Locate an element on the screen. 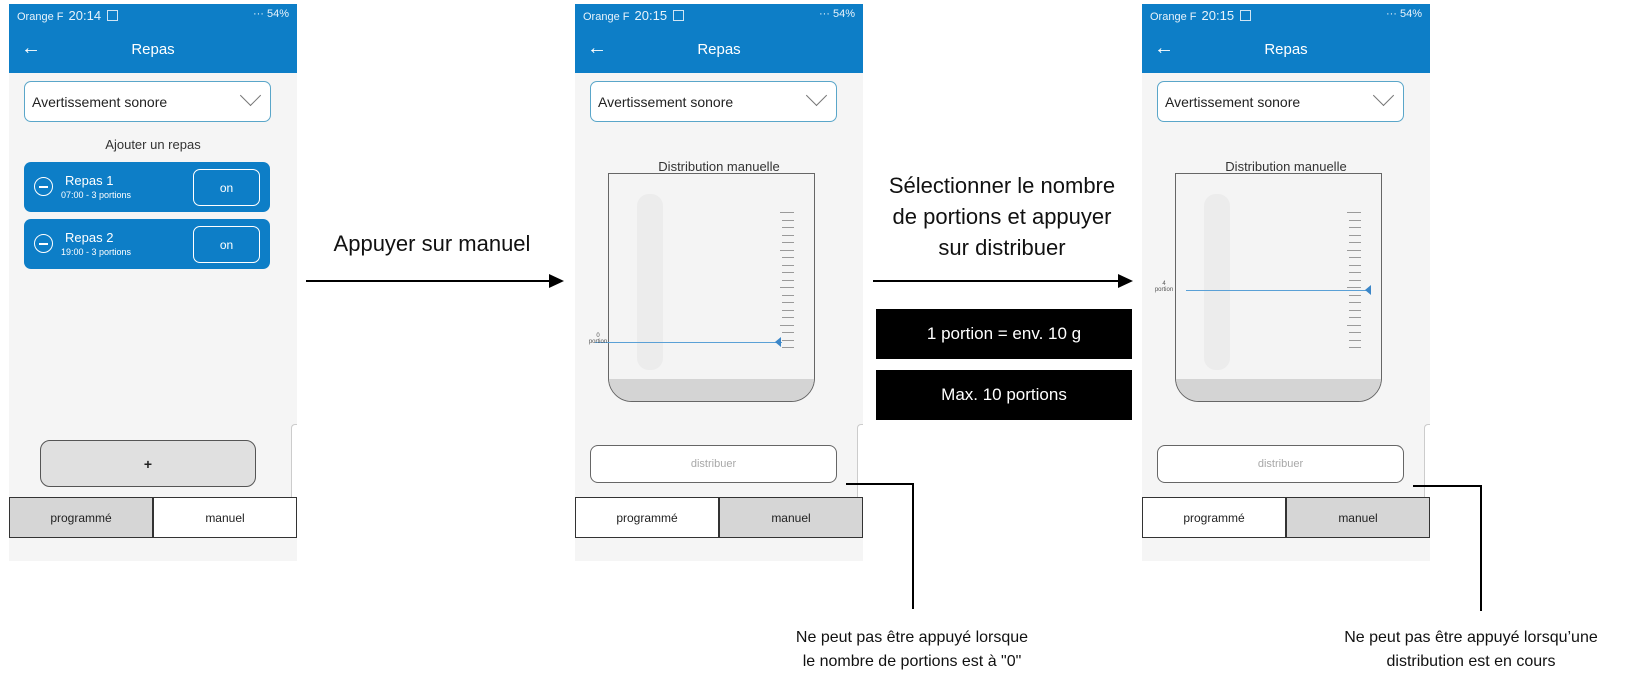 This screenshot has height=679, width=1640. note1-line2: le nombre de portions est à "0" is located at coordinates (912, 661).